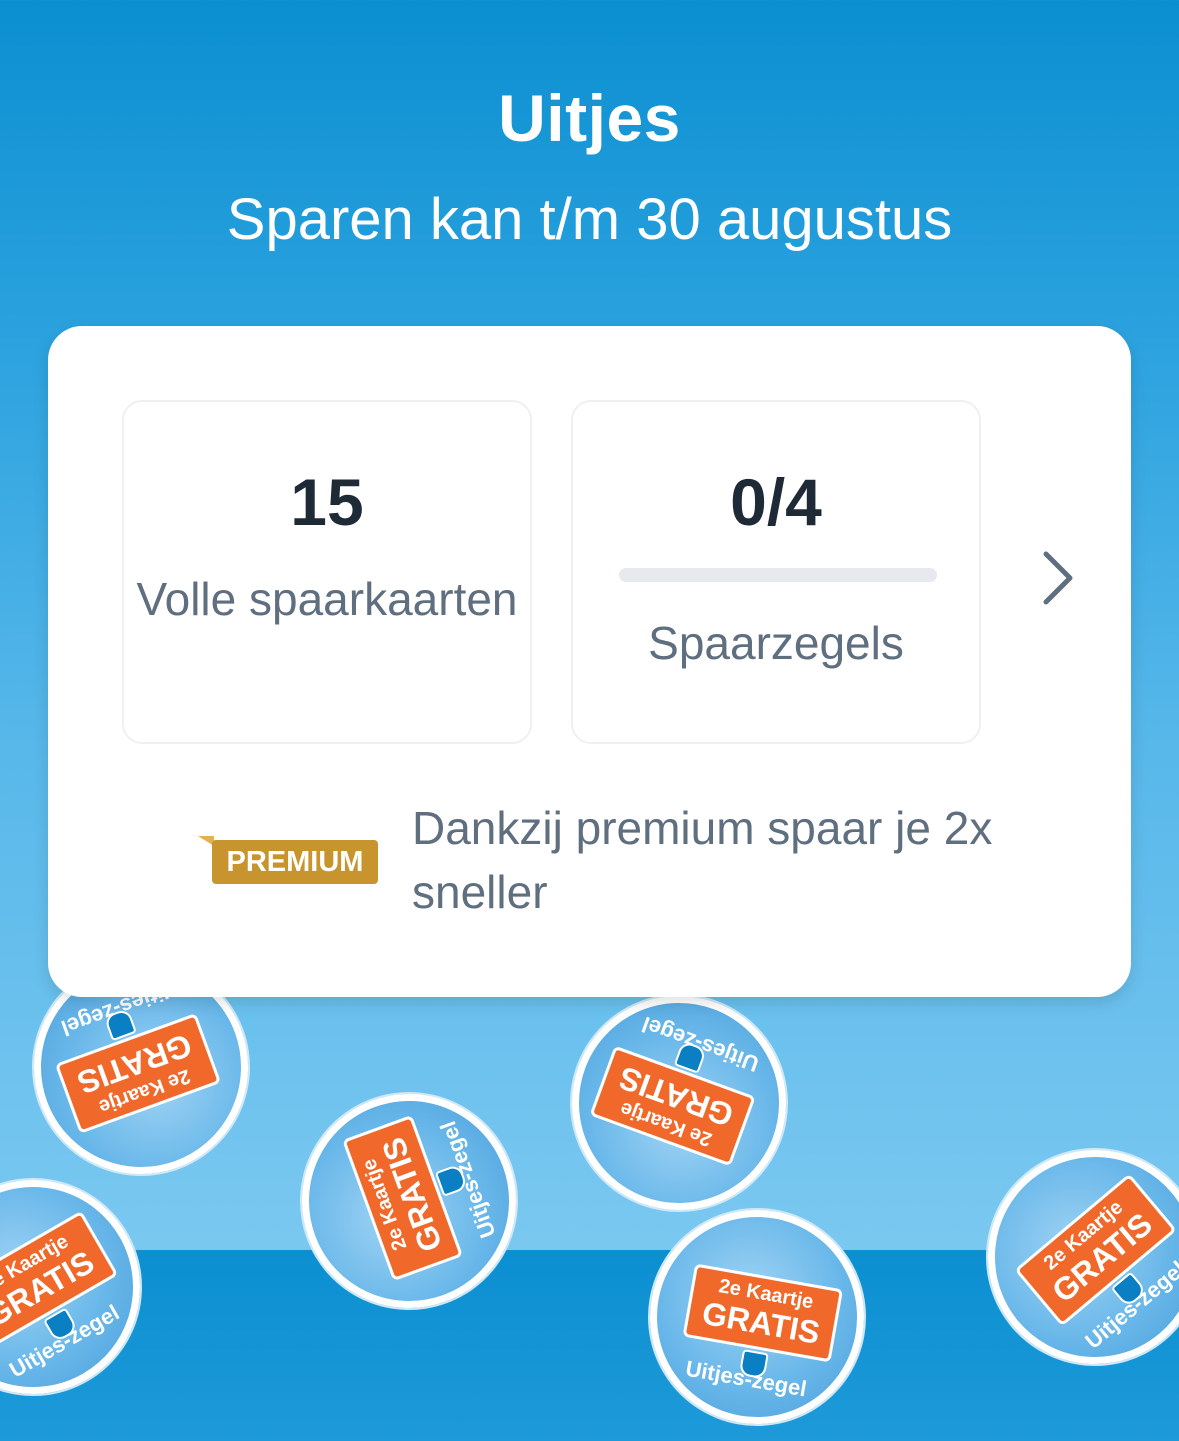 The height and width of the screenshot is (1441, 1179). What do you see at coordinates (327, 502) in the screenshot?
I see `full-cards-count: 15` at bounding box center [327, 502].